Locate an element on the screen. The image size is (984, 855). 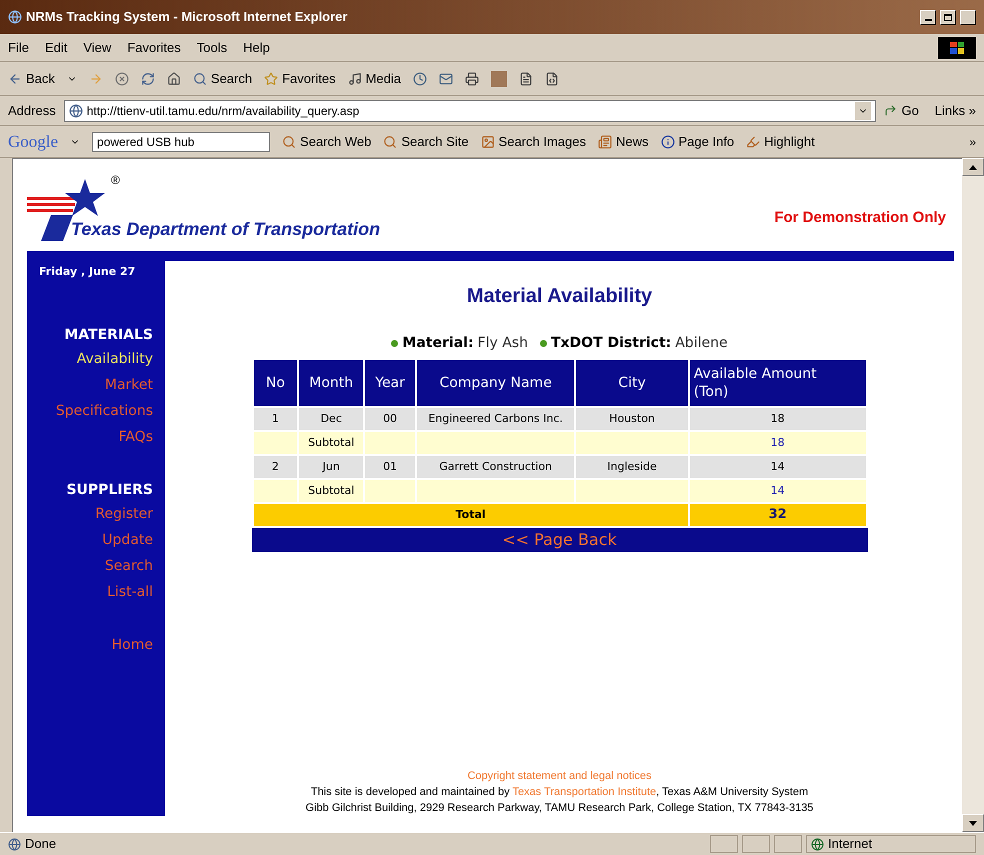
google-toolbar-button: Page Info is located at coordinates (697, 142).